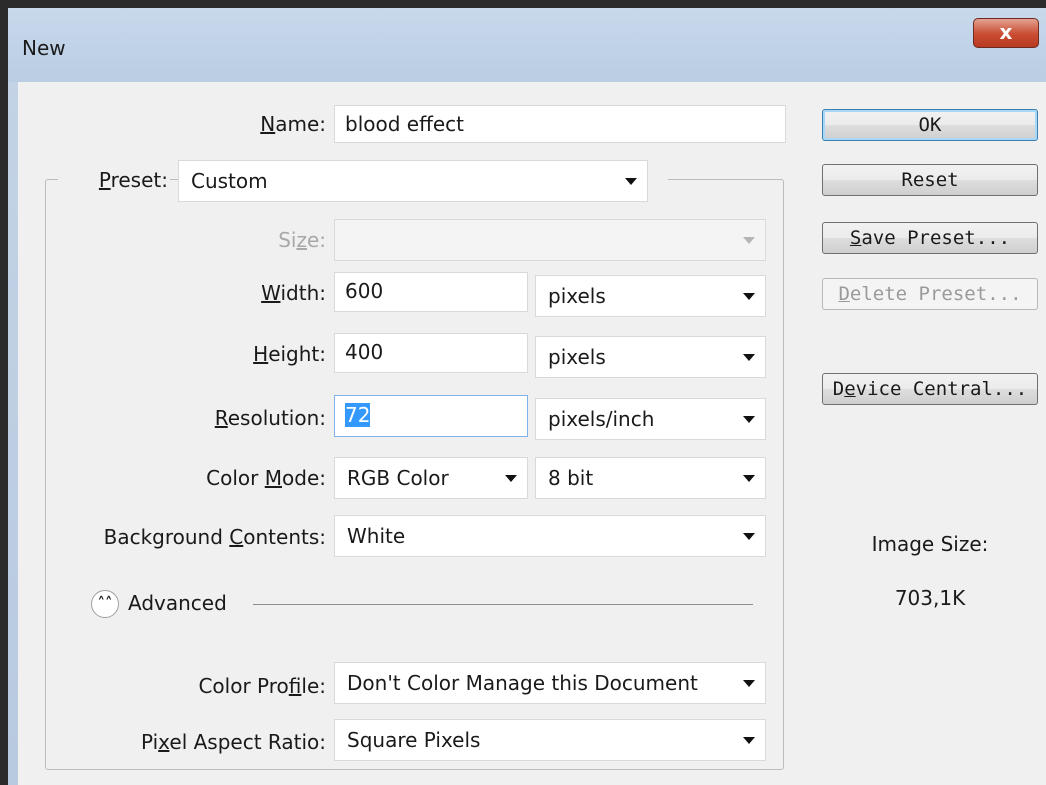 Image resolution: width=1046 pixels, height=785 pixels. I want to click on color-profile-value: Don't Color Manage this Document, so click(522, 683).